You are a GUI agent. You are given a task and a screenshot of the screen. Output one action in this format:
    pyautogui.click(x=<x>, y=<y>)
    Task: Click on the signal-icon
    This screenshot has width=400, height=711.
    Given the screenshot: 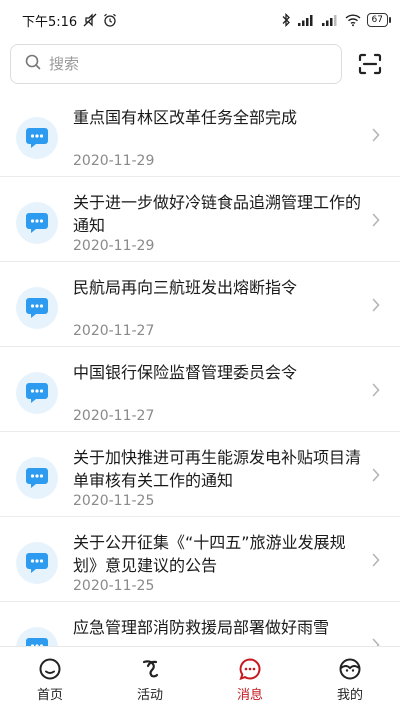 What is the action you would take?
    pyautogui.click(x=330, y=20)
    